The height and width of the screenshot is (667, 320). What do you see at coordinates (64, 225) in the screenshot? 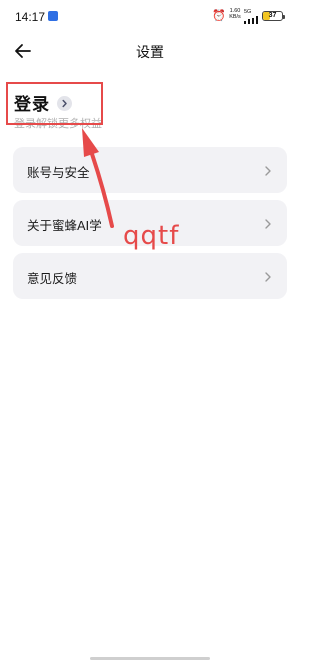
I see `menu-item-label: 关于蜜蜂AI学` at bounding box center [64, 225].